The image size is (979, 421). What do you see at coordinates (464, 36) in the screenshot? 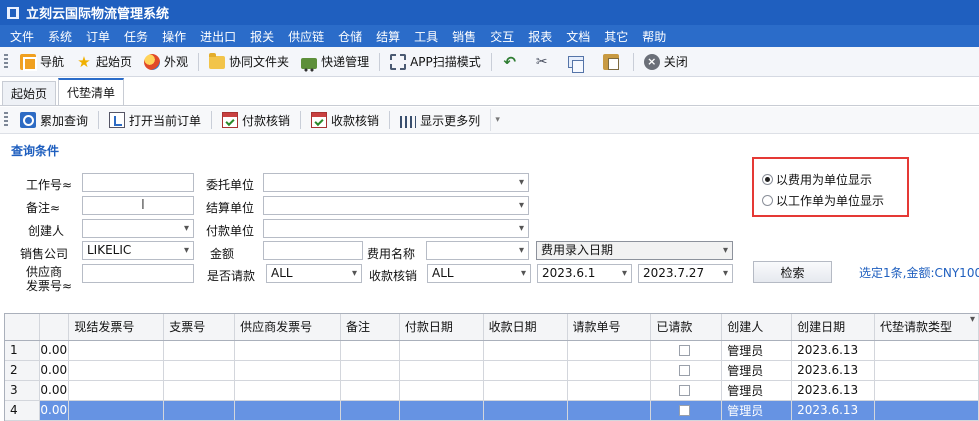
I see `menu-sales: 销售` at bounding box center [464, 36].